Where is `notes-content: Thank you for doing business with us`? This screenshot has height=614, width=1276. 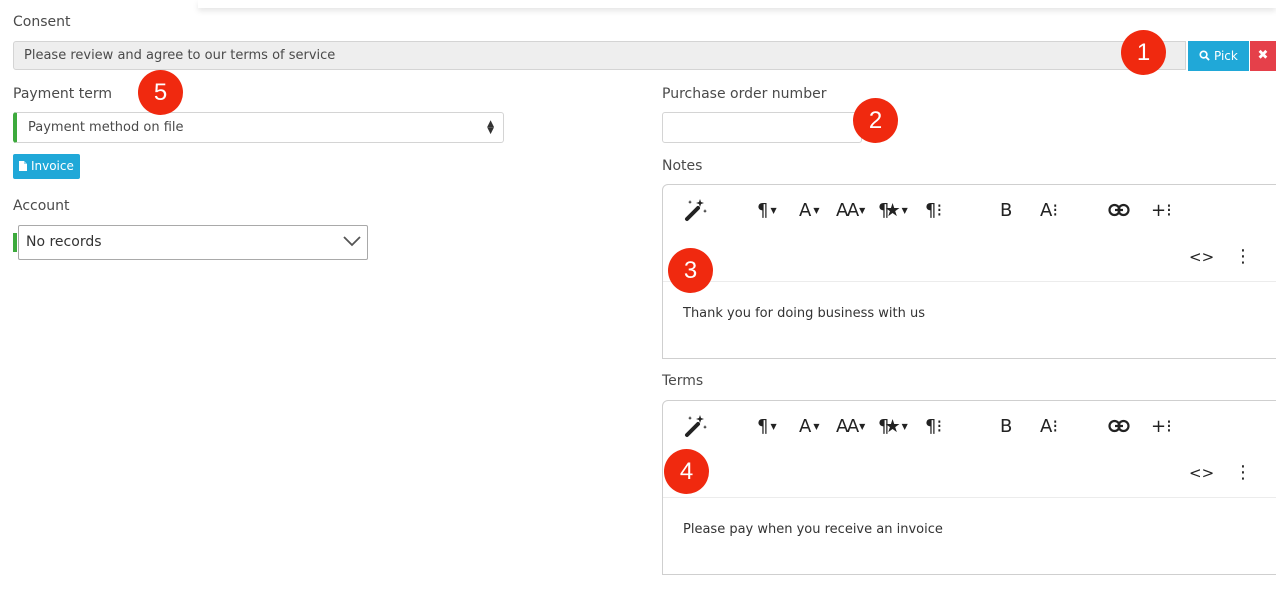 notes-content: Thank you for doing business with us is located at coordinates (804, 313).